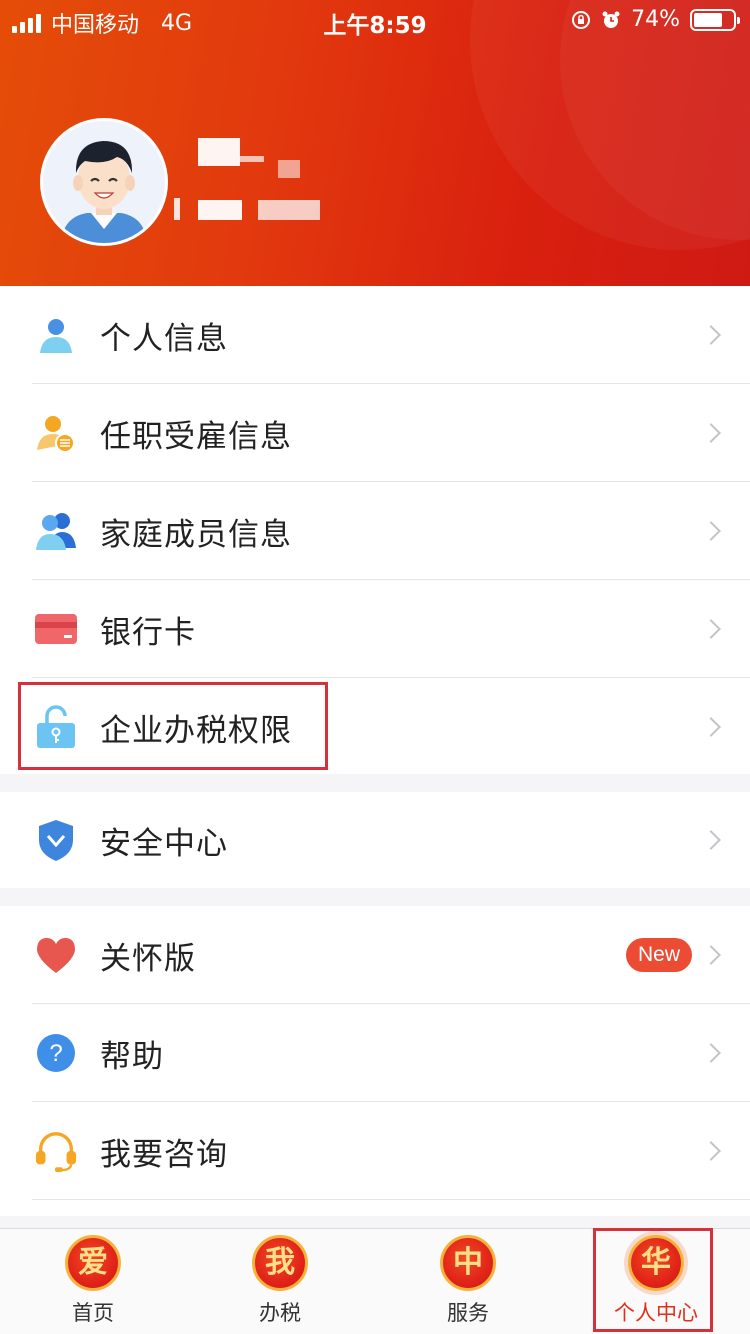 The height and width of the screenshot is (1334, 750). Describe the element at coordinates (196, 436) in the screenshot. I see `menu-item-label: 任职受雇信息` at that location.